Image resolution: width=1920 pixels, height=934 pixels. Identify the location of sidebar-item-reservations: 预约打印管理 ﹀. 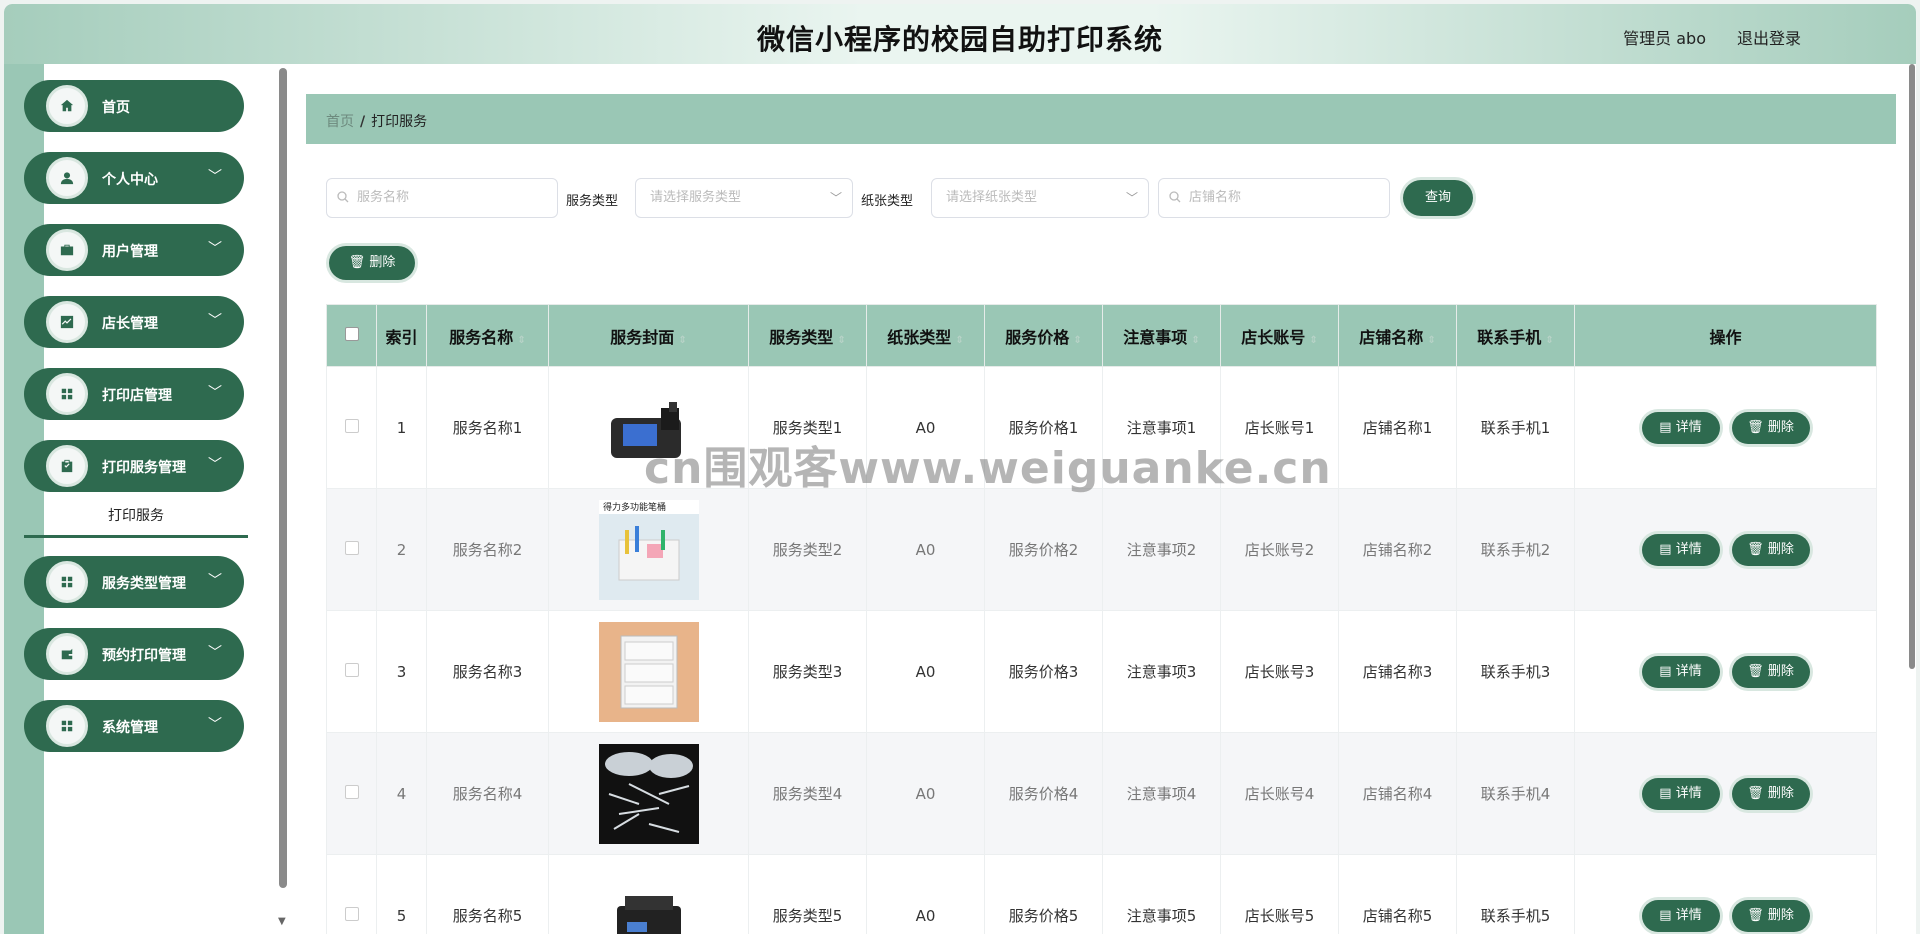
(134, 654).